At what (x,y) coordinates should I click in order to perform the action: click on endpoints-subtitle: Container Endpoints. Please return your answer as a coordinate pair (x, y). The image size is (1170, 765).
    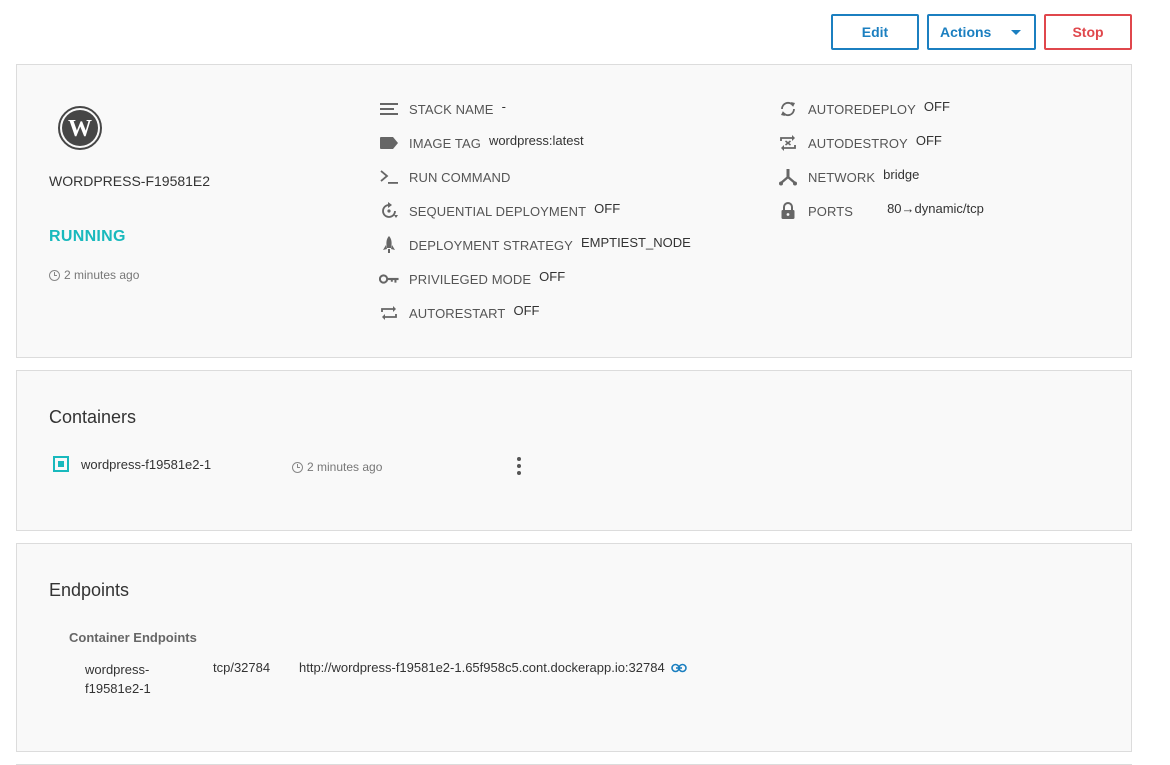
    Looking at the image, I should click on (133, 637).